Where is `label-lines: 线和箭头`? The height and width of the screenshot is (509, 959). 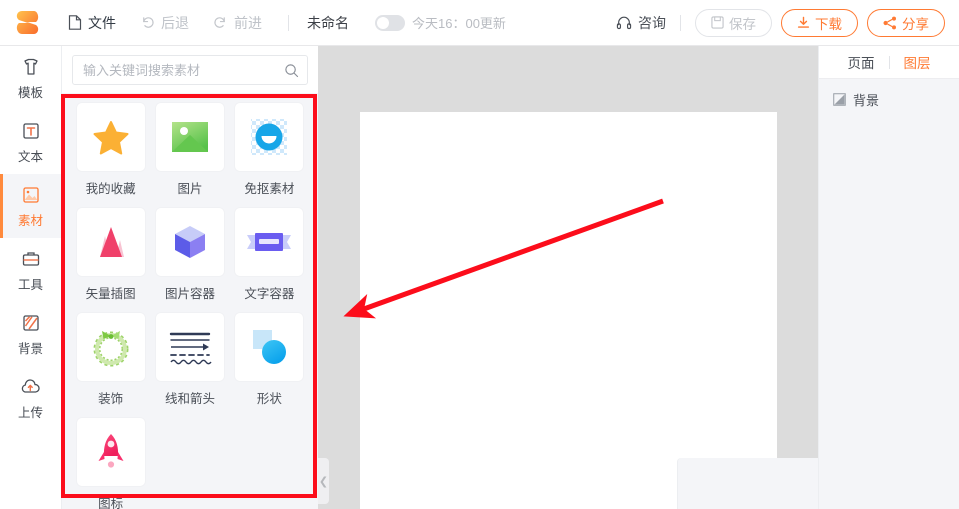 label-lines: 线和箭头 is located at coordinates (189, 399).